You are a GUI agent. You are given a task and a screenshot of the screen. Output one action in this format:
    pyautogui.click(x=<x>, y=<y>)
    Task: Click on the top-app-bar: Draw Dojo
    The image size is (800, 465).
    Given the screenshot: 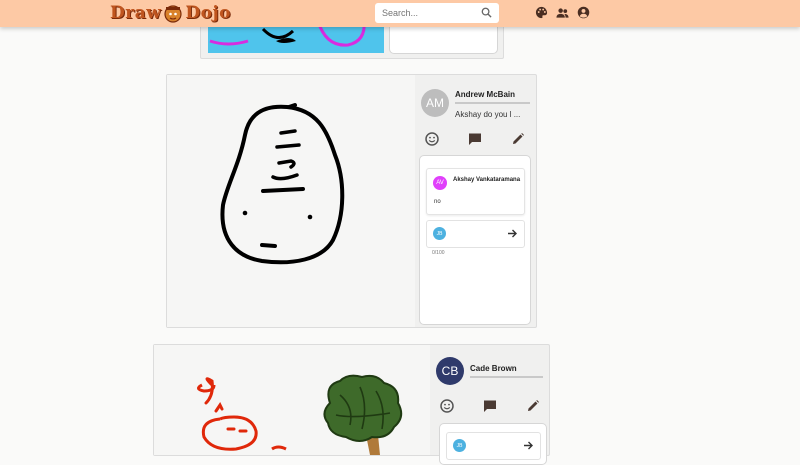 What is the action you would take?
    pyautogui.click(x=400, y=13)
    